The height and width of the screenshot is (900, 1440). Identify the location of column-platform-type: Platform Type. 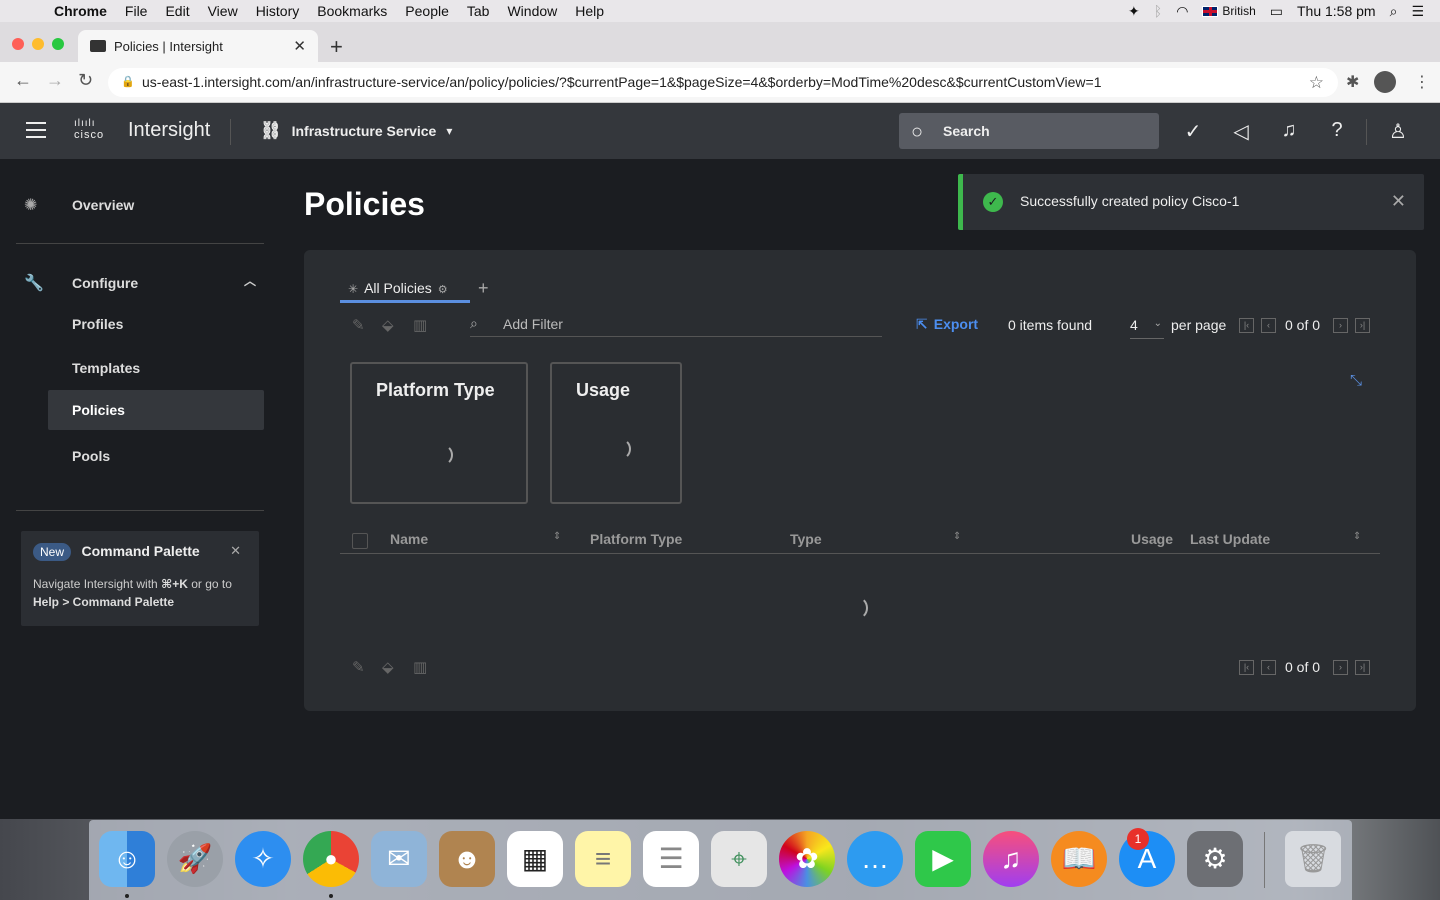
(636, 539).